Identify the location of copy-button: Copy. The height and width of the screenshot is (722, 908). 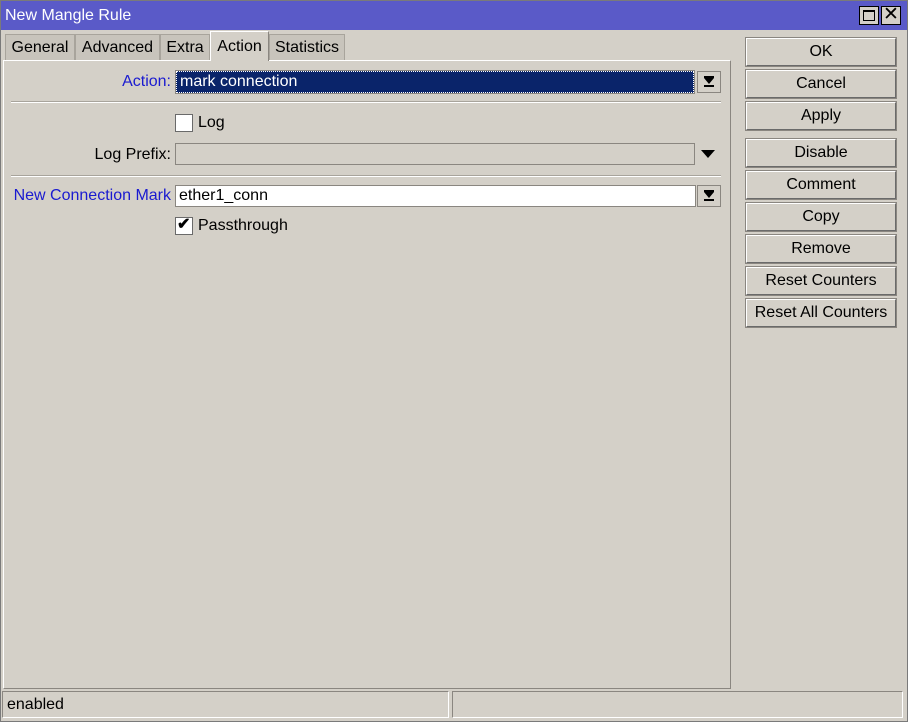
(821, 217).